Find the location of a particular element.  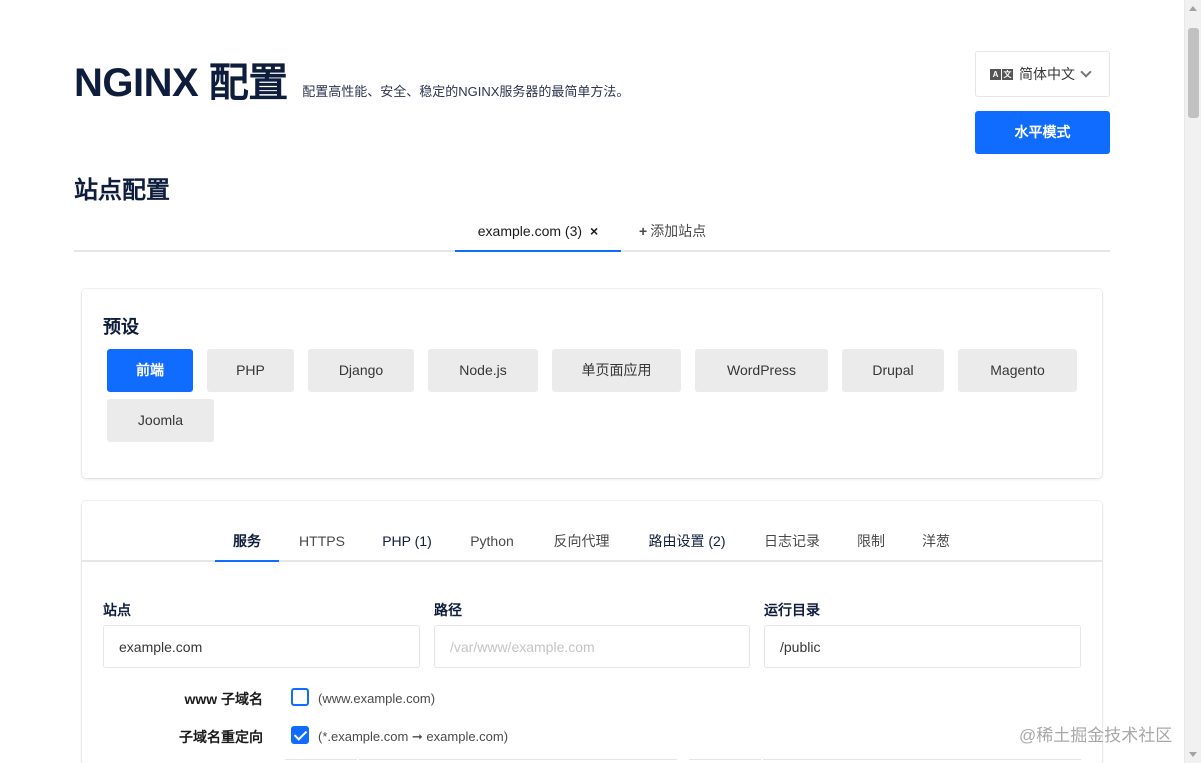

chevron-down-icon is located at coordinates (1086, 72).